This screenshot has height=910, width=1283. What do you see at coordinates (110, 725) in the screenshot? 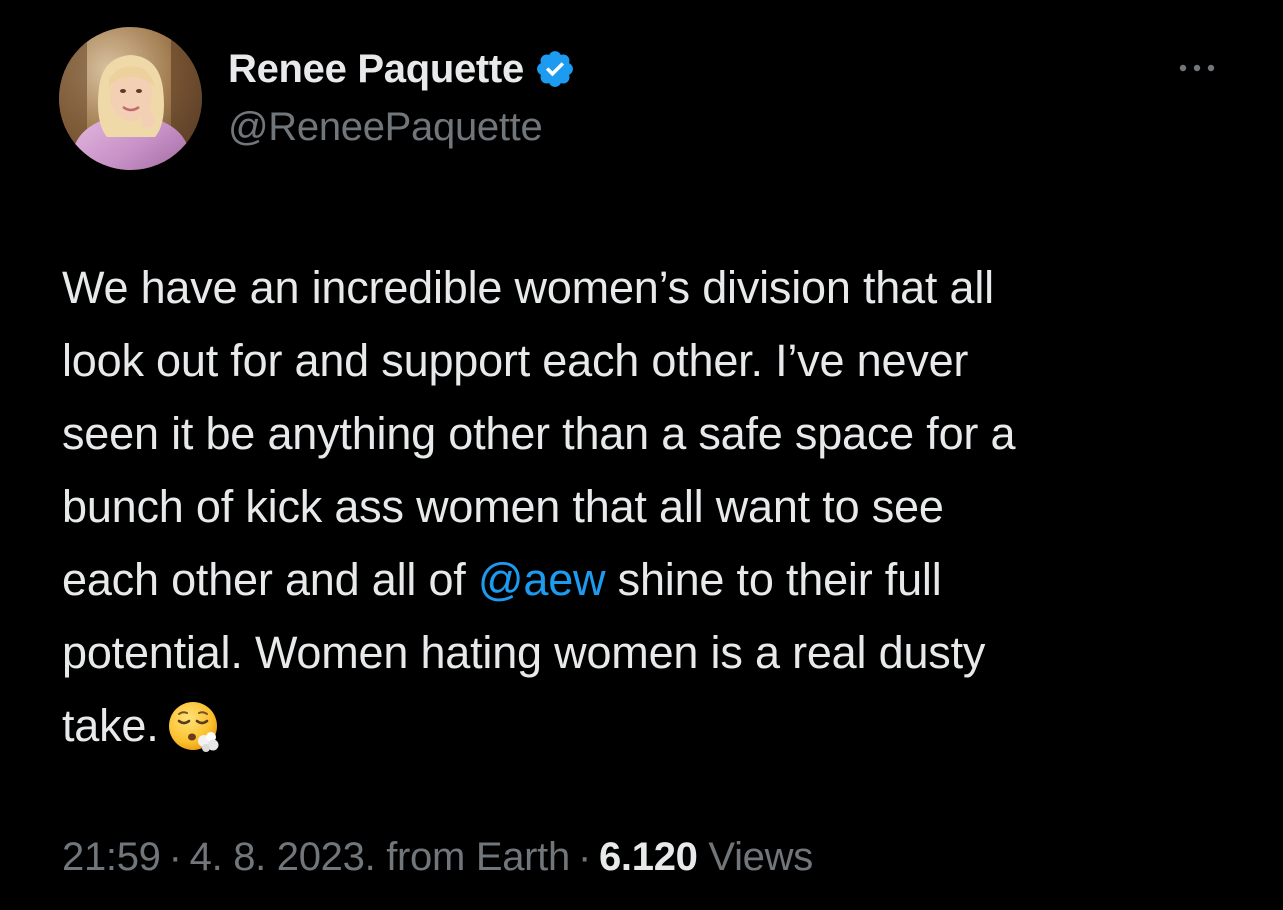
I see `tweet-text-segment: take.` at bounding box center [110, 725].